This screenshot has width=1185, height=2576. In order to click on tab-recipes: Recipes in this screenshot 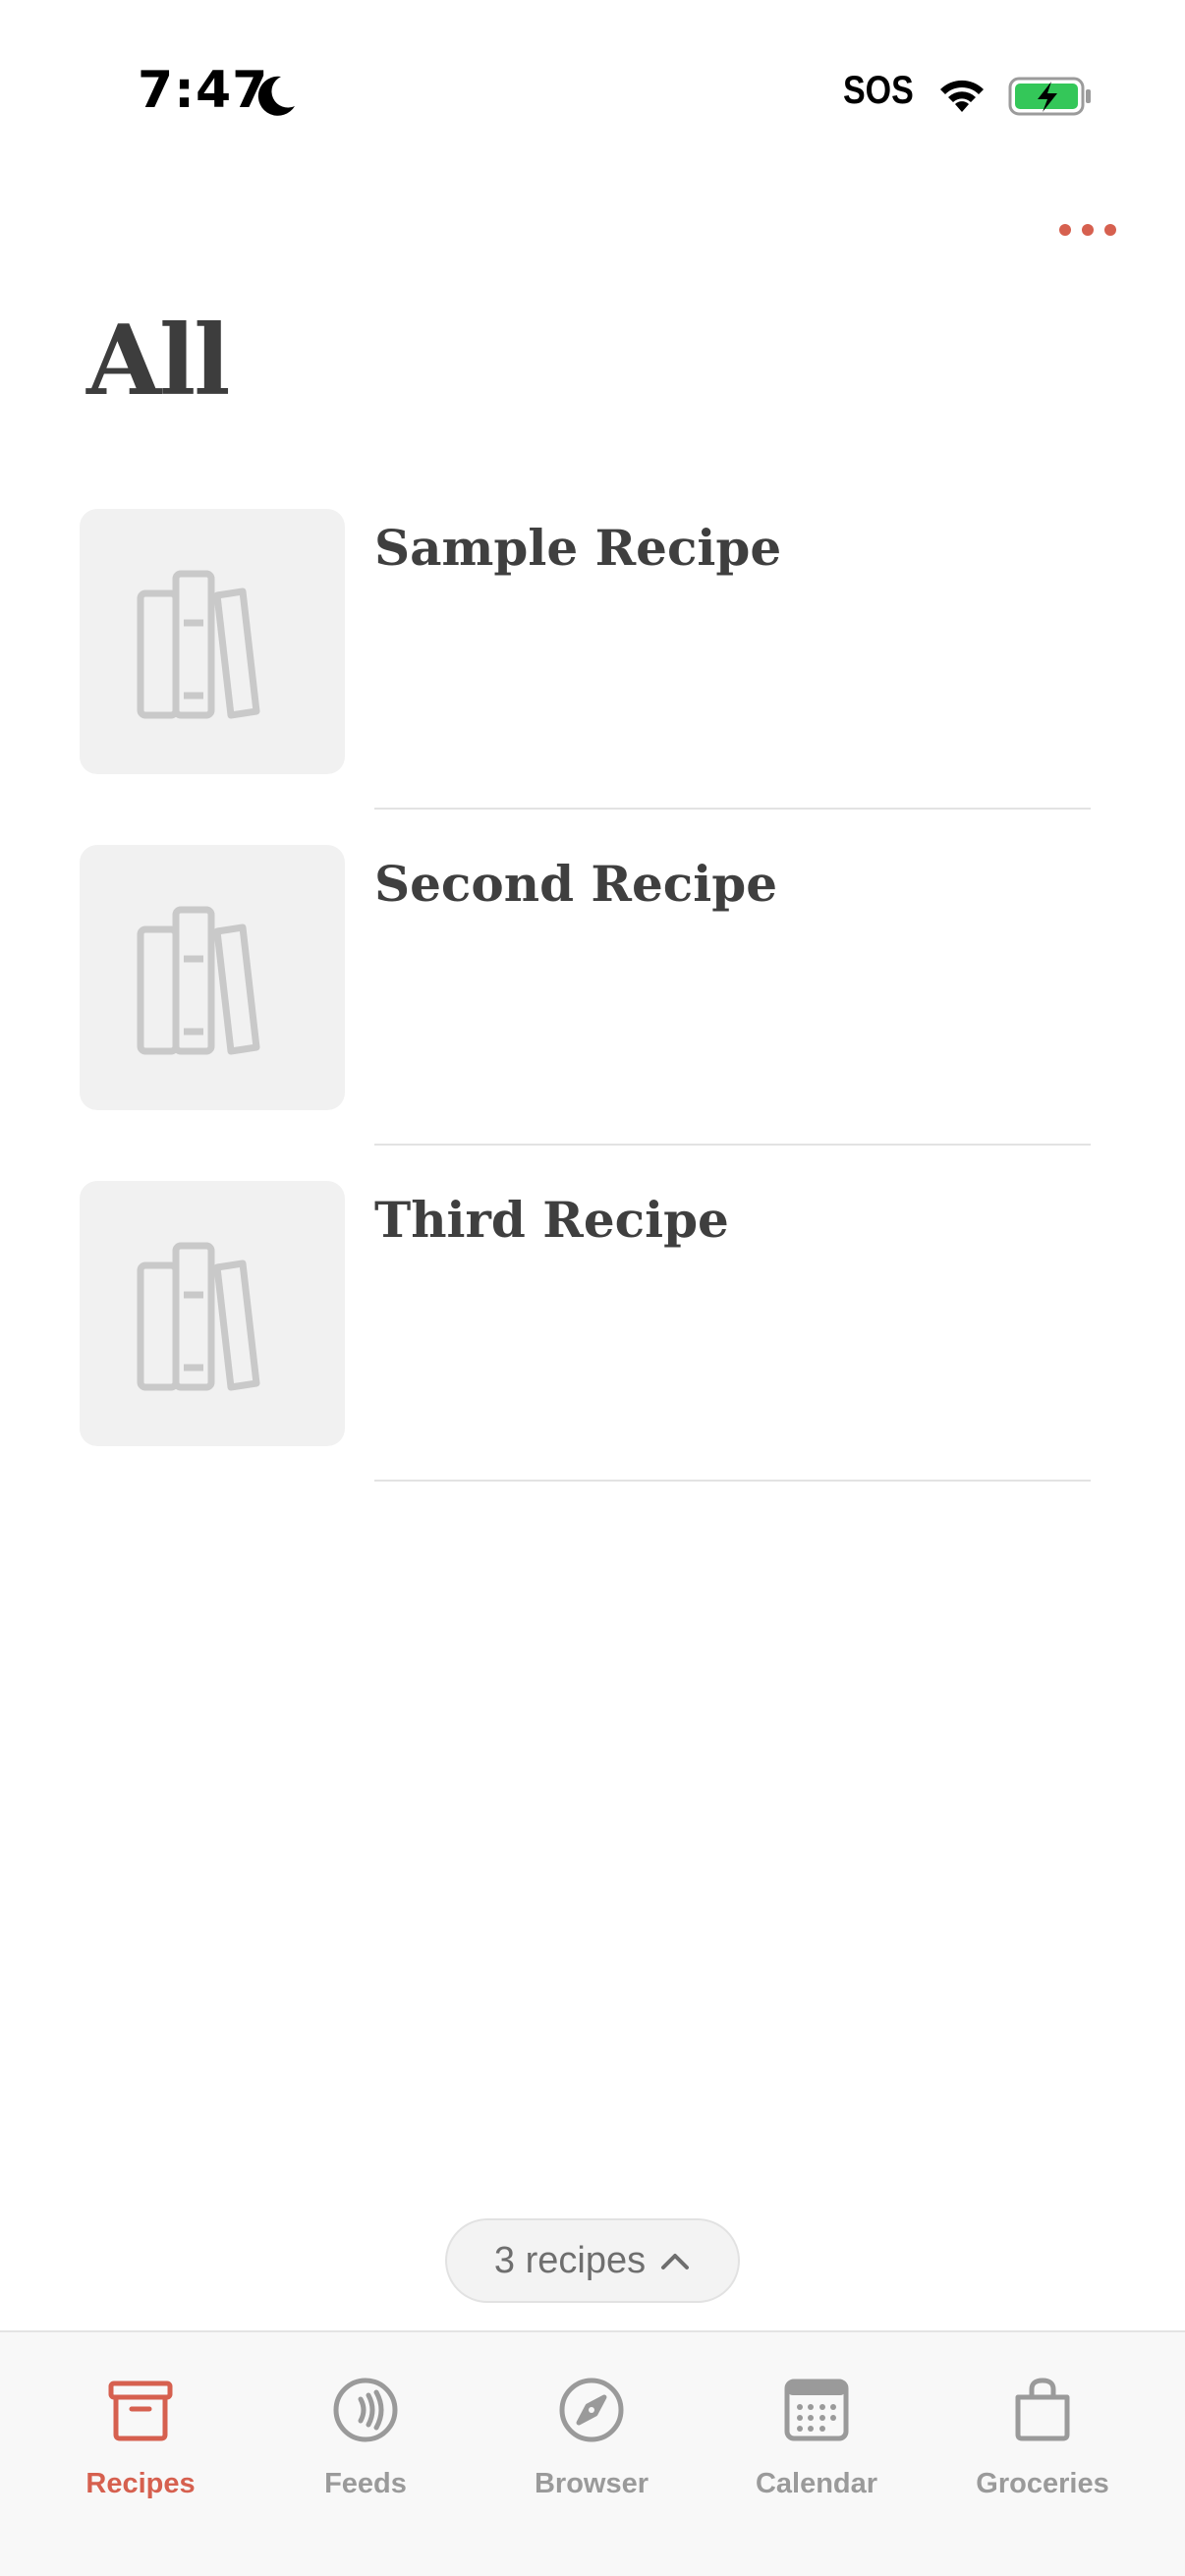, I will do `click(141, 2420)`.